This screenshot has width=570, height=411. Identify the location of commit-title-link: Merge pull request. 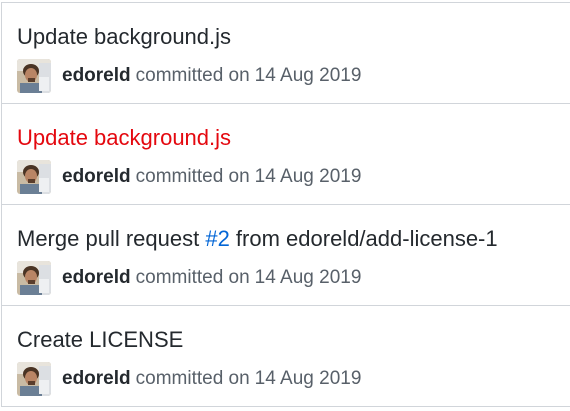
(111, 238).